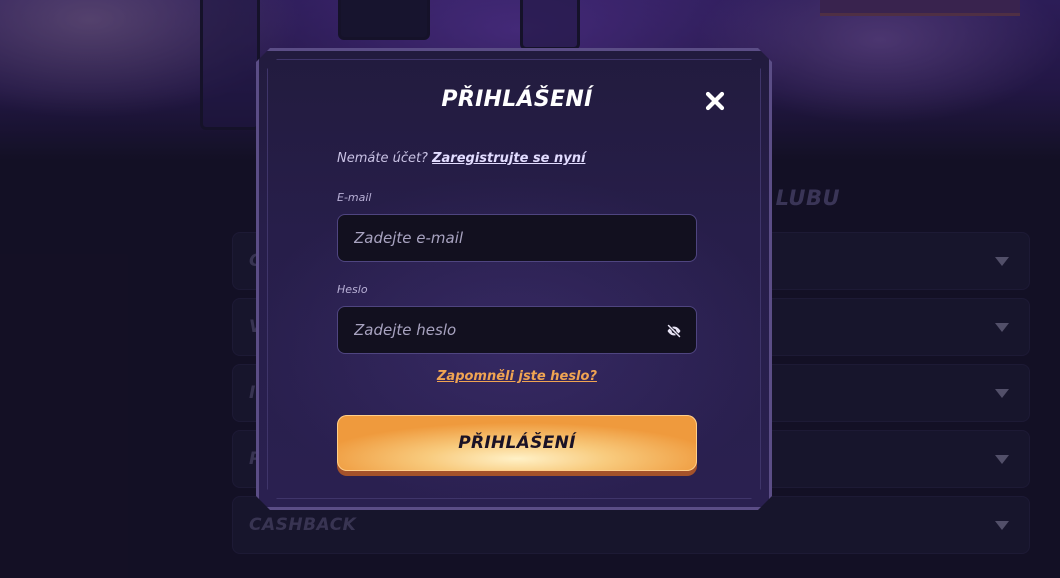  I want to click on password-visibility-toggle, so click(674, 331).